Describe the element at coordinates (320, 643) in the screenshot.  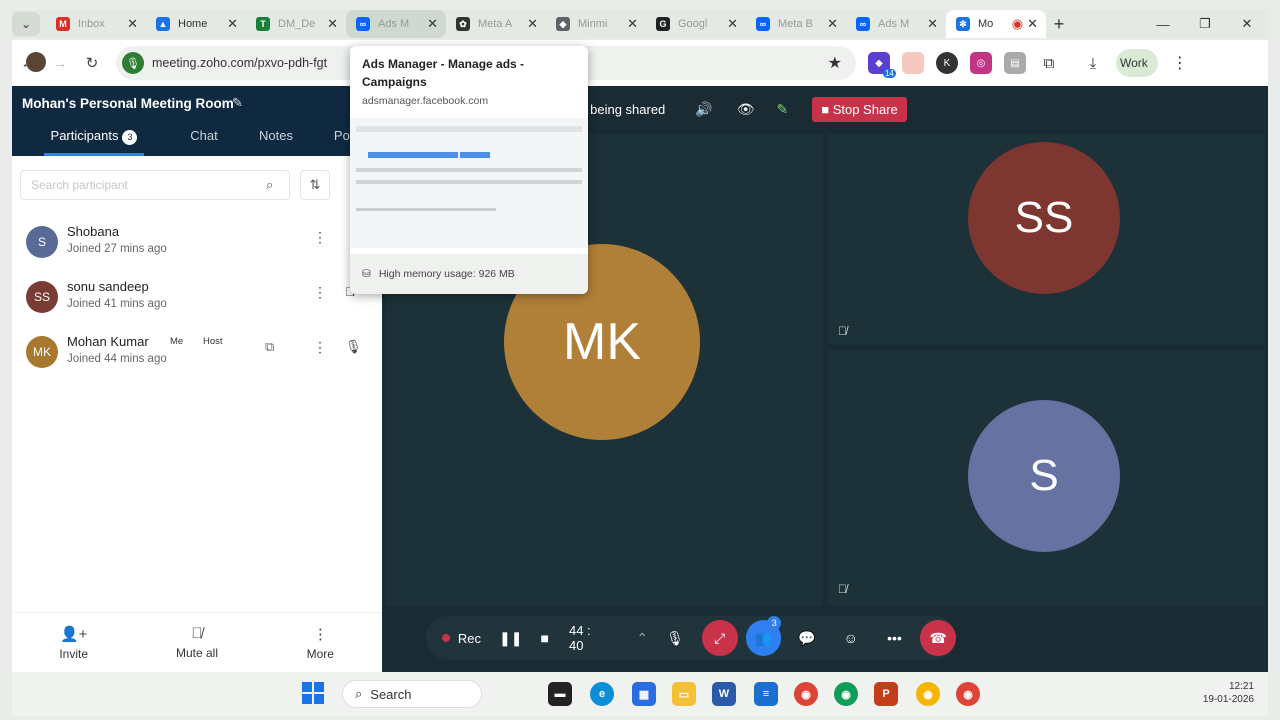
I see `more-button: ⋮ More` at that location.